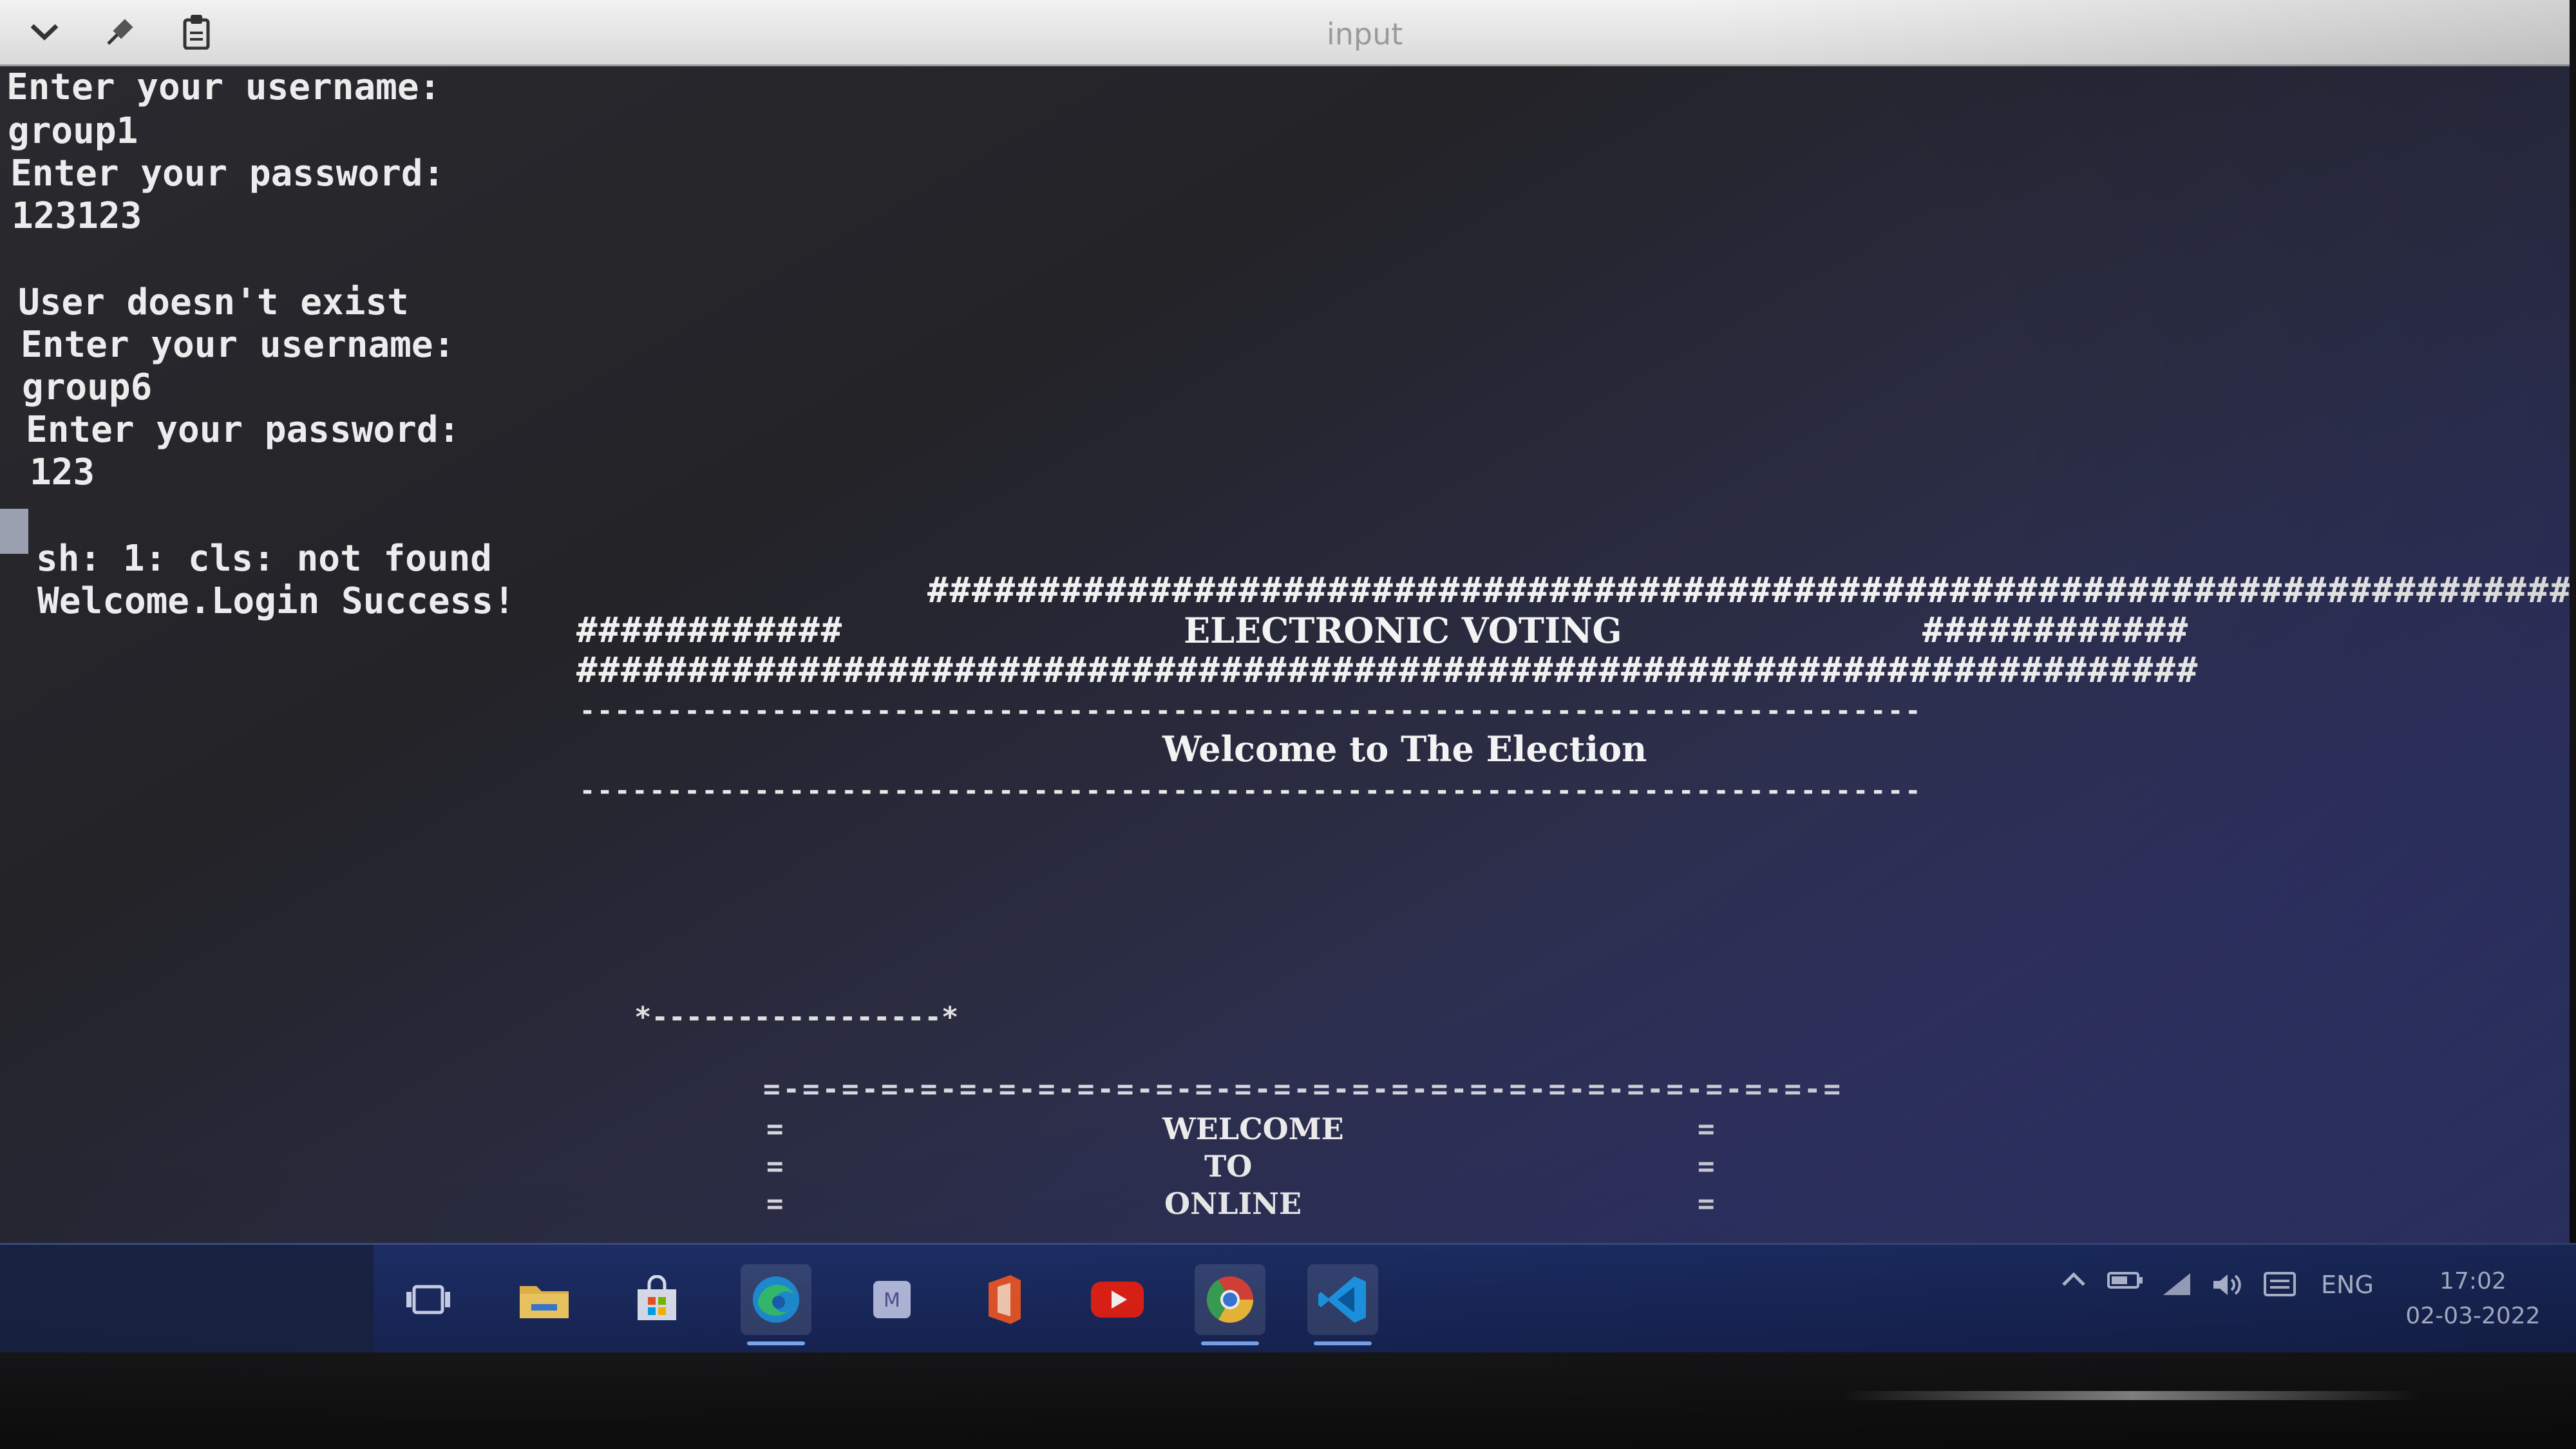 The image size is (2576, 1449). Describe the element at coordinates (214, 302) in the screenshot. I see `terminal-line: User doesn't exist` at that location.